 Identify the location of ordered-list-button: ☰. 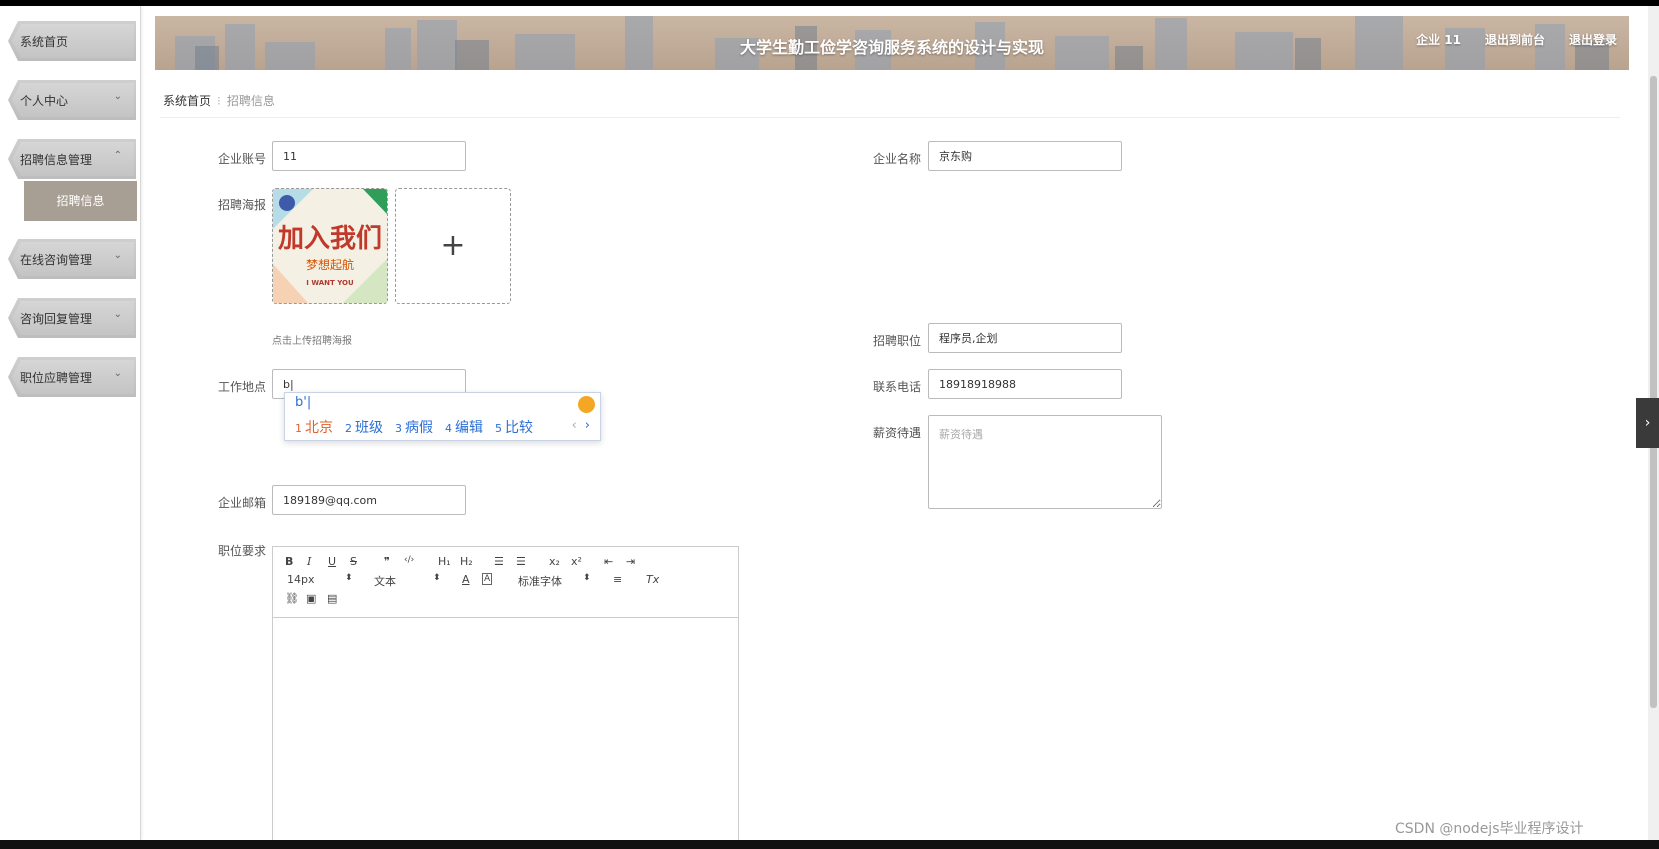
(499, 561).